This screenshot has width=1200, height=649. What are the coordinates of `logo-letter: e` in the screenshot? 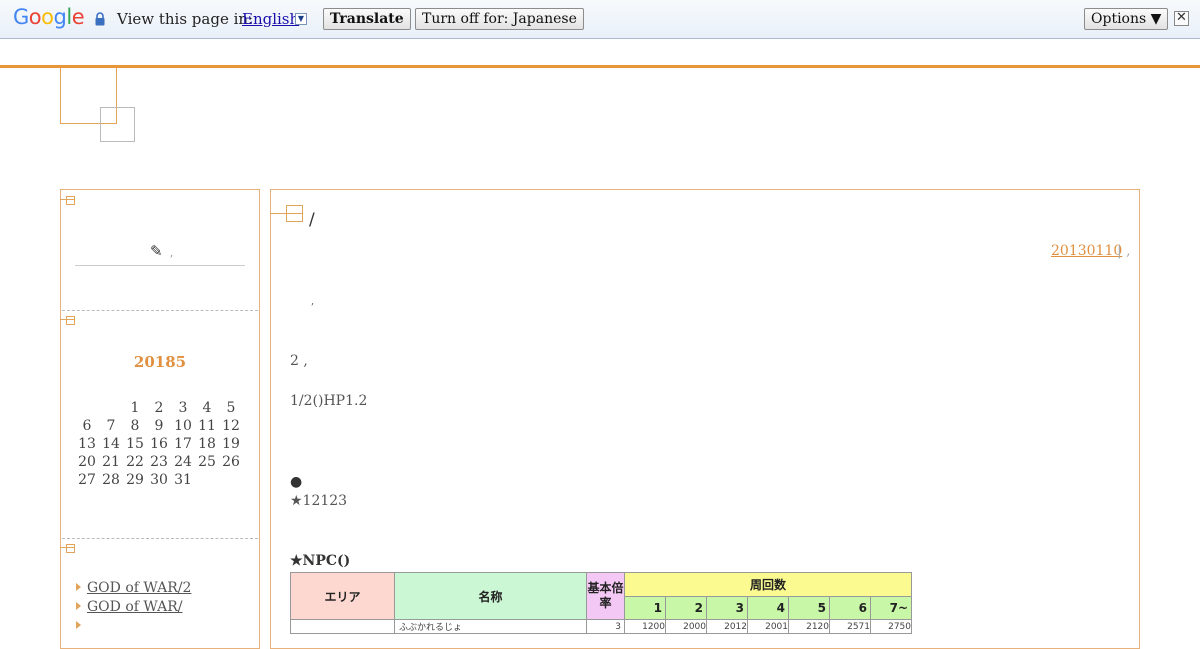 It's located at (78, 17).